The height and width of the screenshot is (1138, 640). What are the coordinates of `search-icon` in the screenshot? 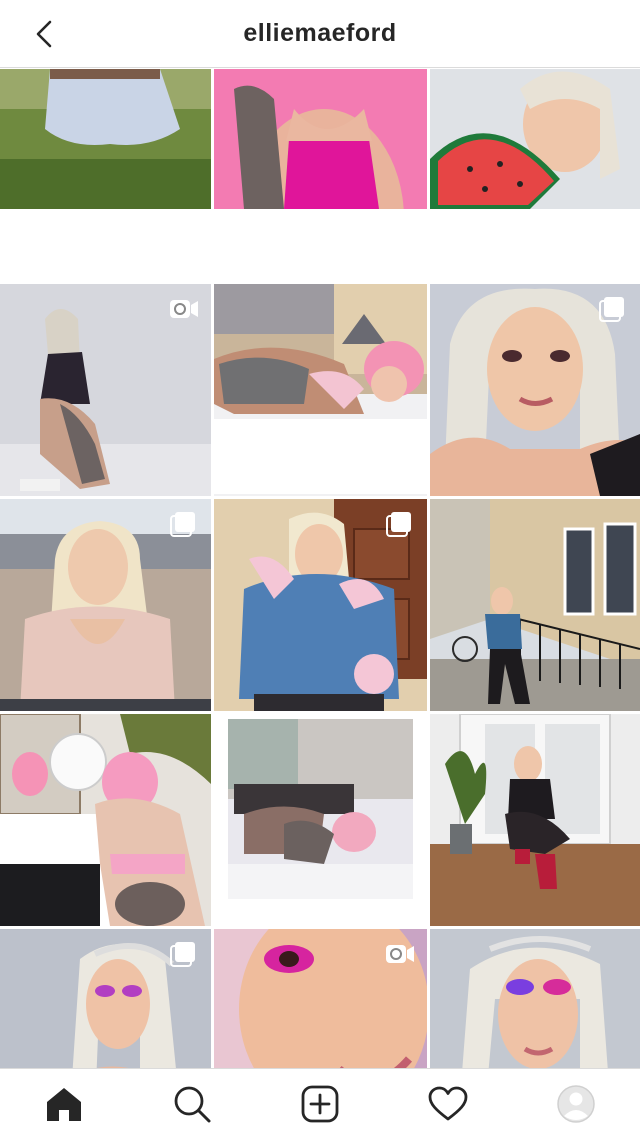 It's located at (192, 1104).